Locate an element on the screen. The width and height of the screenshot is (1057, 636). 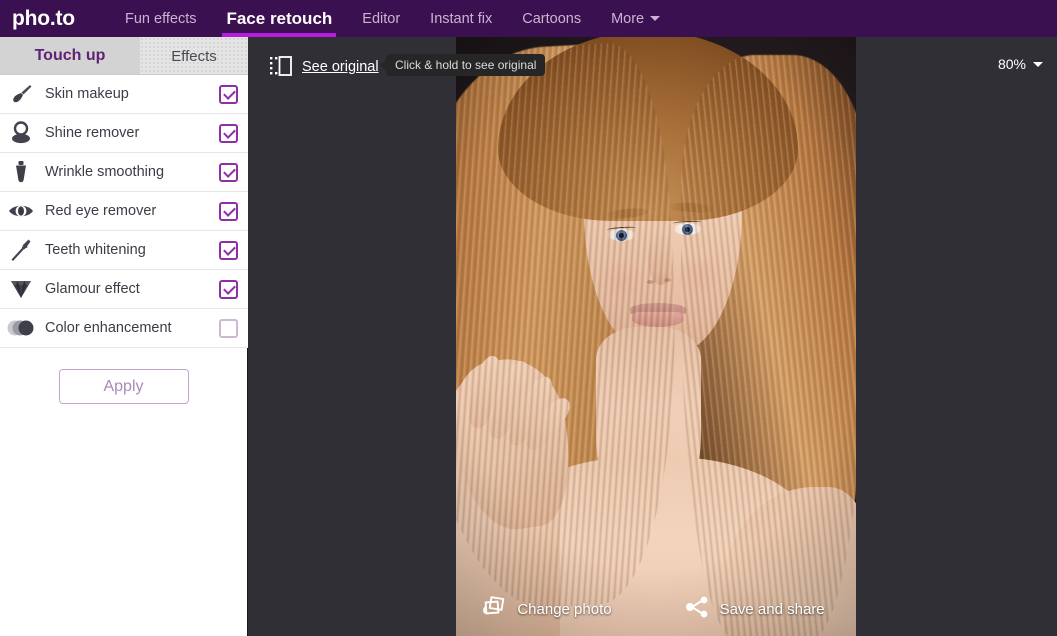
see-original-tooltip: Click & hold to see original is located at coordinates (462, 65).